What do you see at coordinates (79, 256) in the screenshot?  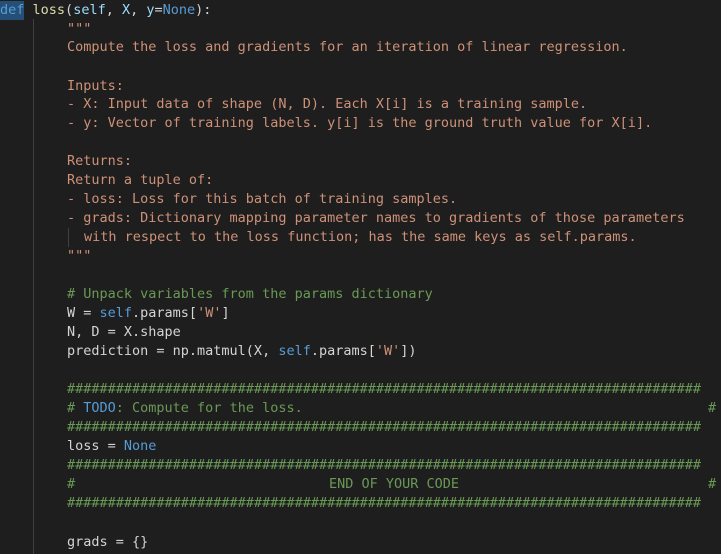 I see `docstring-close: """` at bounding box center [79, 256].